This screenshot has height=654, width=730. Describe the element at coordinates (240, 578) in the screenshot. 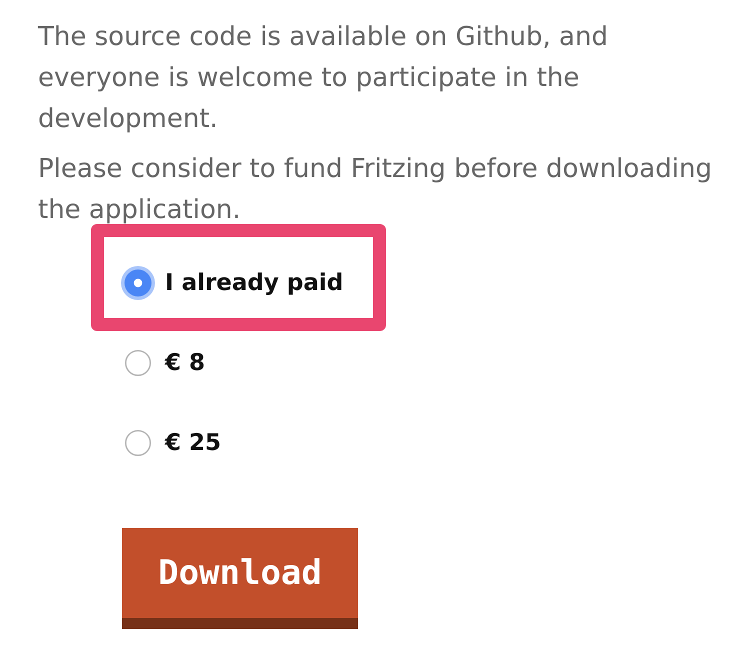

I see `download-button: Download` at that location.